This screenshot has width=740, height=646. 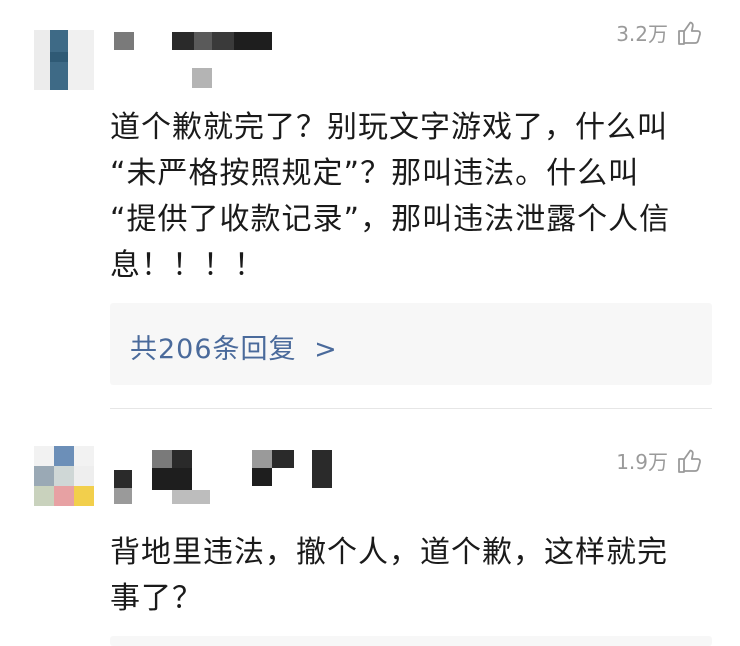 I want to click on like-count: 3.2万, so click(x=642, y=34).